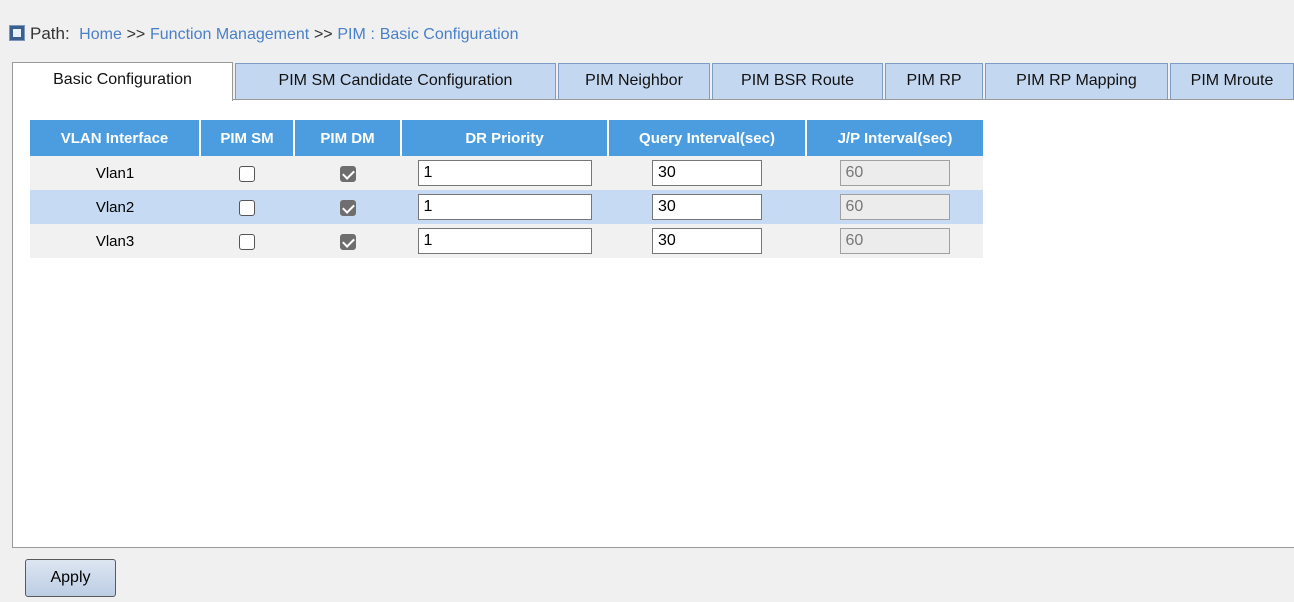 The image size is (1294, 602). I want to click on tab-pim-neighbor: PIM Neighbor, so click(634, 81).